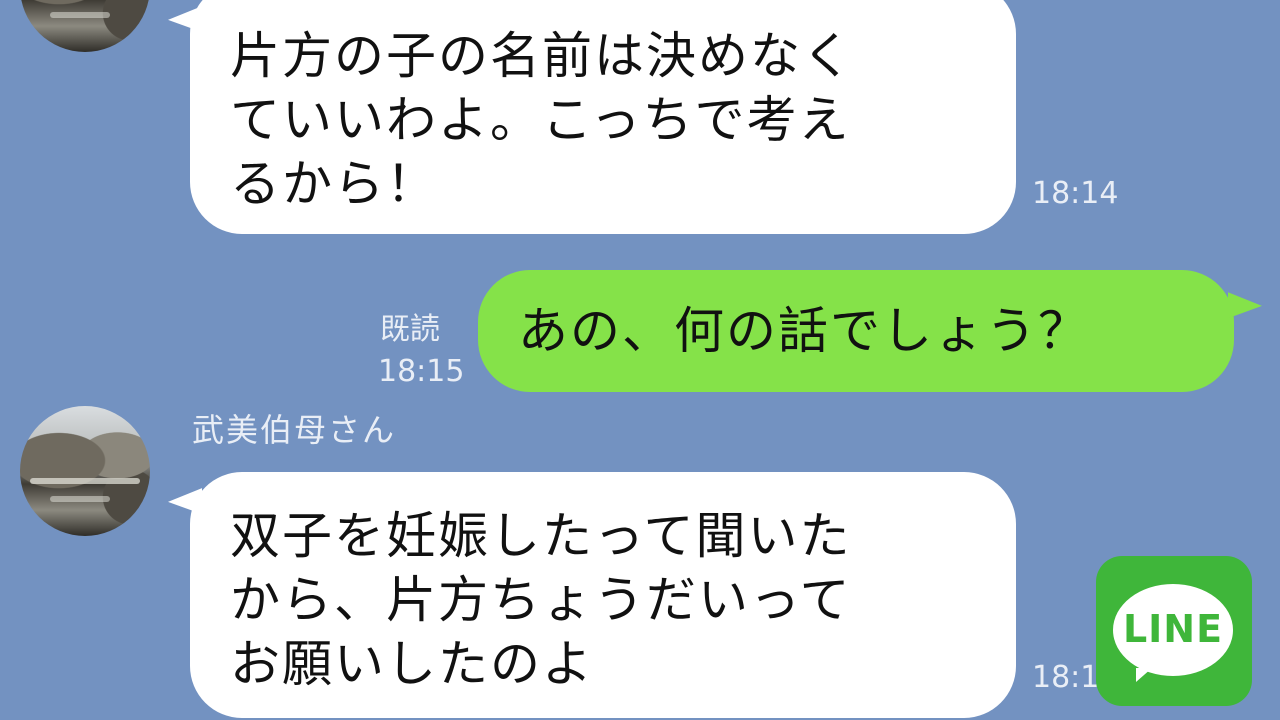  I want to click on message-line: るから！, so click(334, 184).